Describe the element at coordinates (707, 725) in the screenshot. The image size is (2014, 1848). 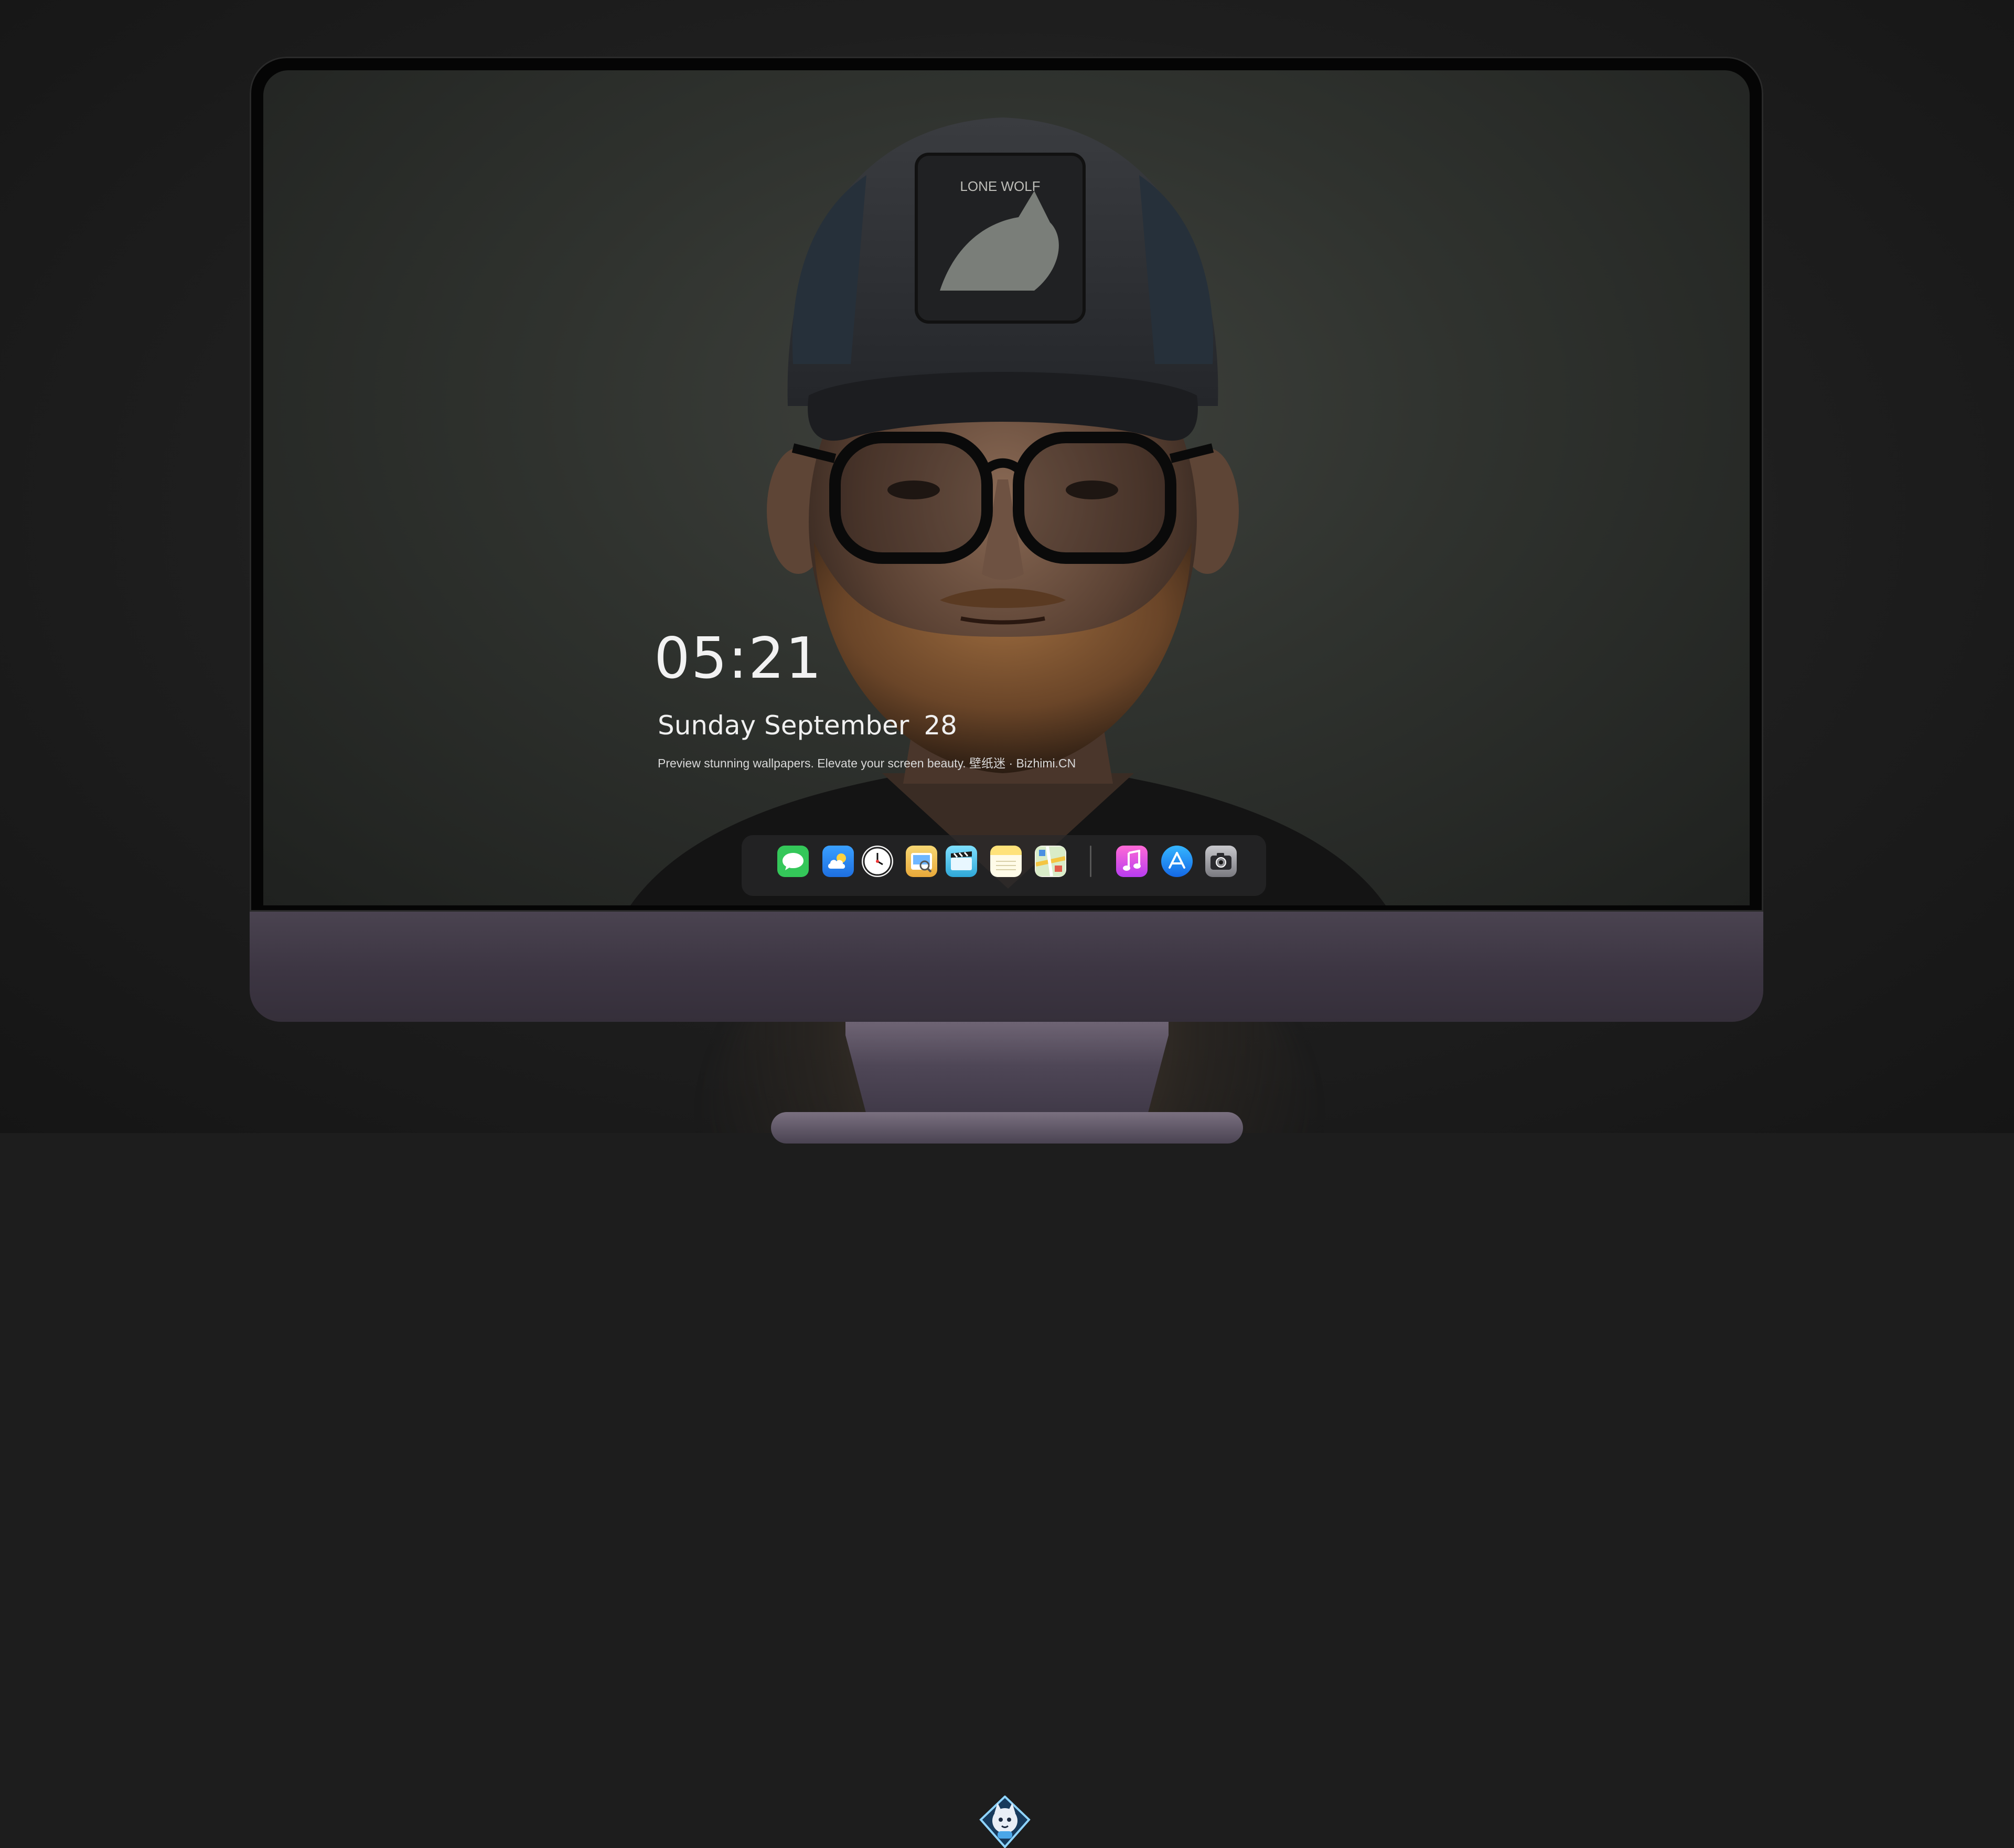
I see `weekday-label: Sunday` at that location.